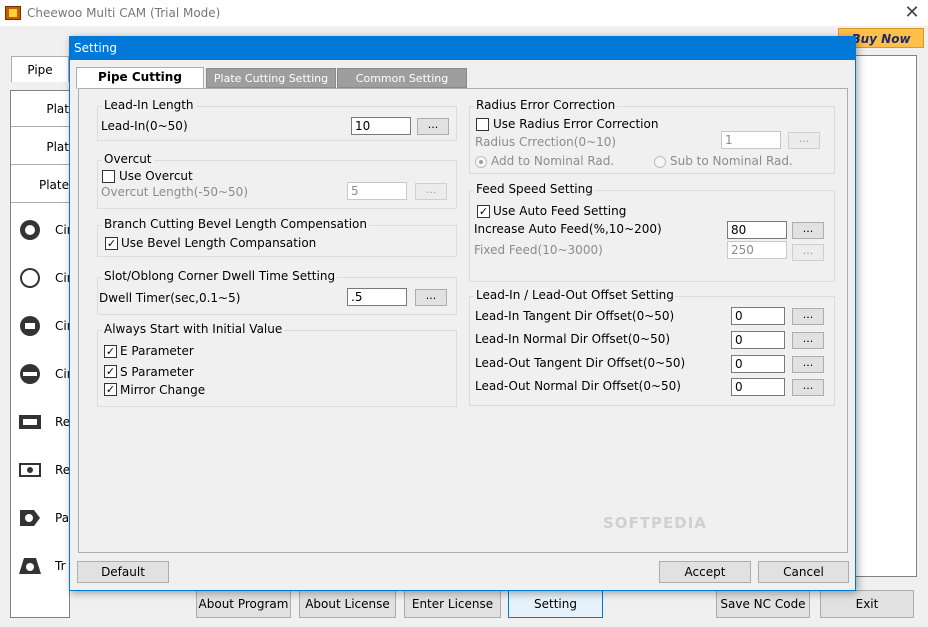 Image resolution: width=928 pixels, height=627 pixels. Describe the element at coordinates (655, 523) in the screenshot. I see `softpedia-watermark: SOFTPEDIA` at that location.